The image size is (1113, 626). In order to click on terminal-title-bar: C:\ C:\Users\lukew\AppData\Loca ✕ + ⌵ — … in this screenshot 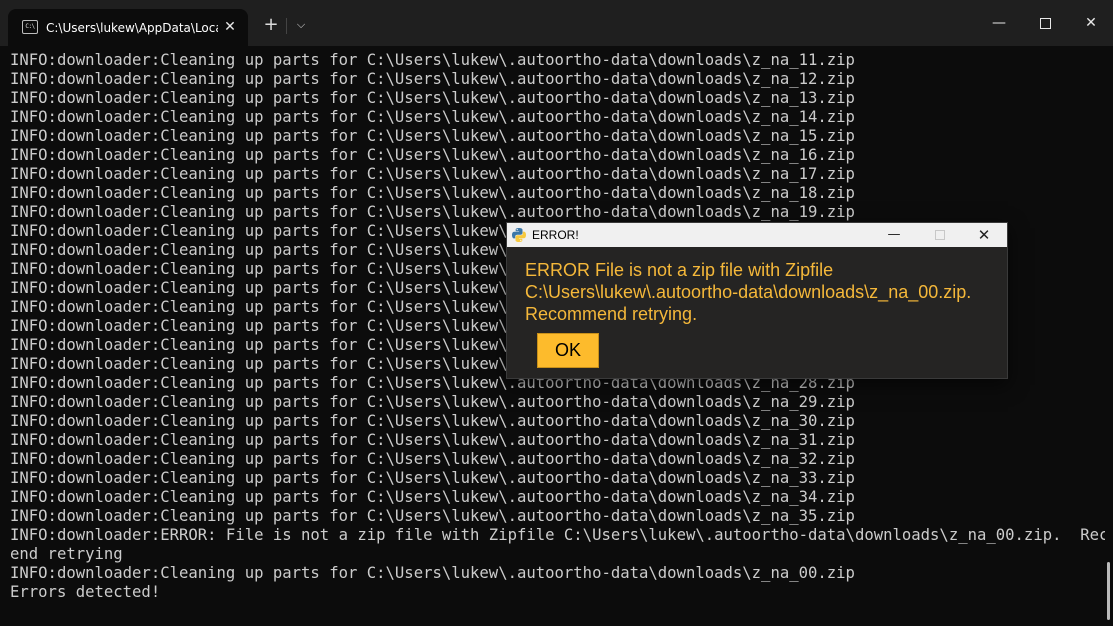, I will do `click(556, 23)`.